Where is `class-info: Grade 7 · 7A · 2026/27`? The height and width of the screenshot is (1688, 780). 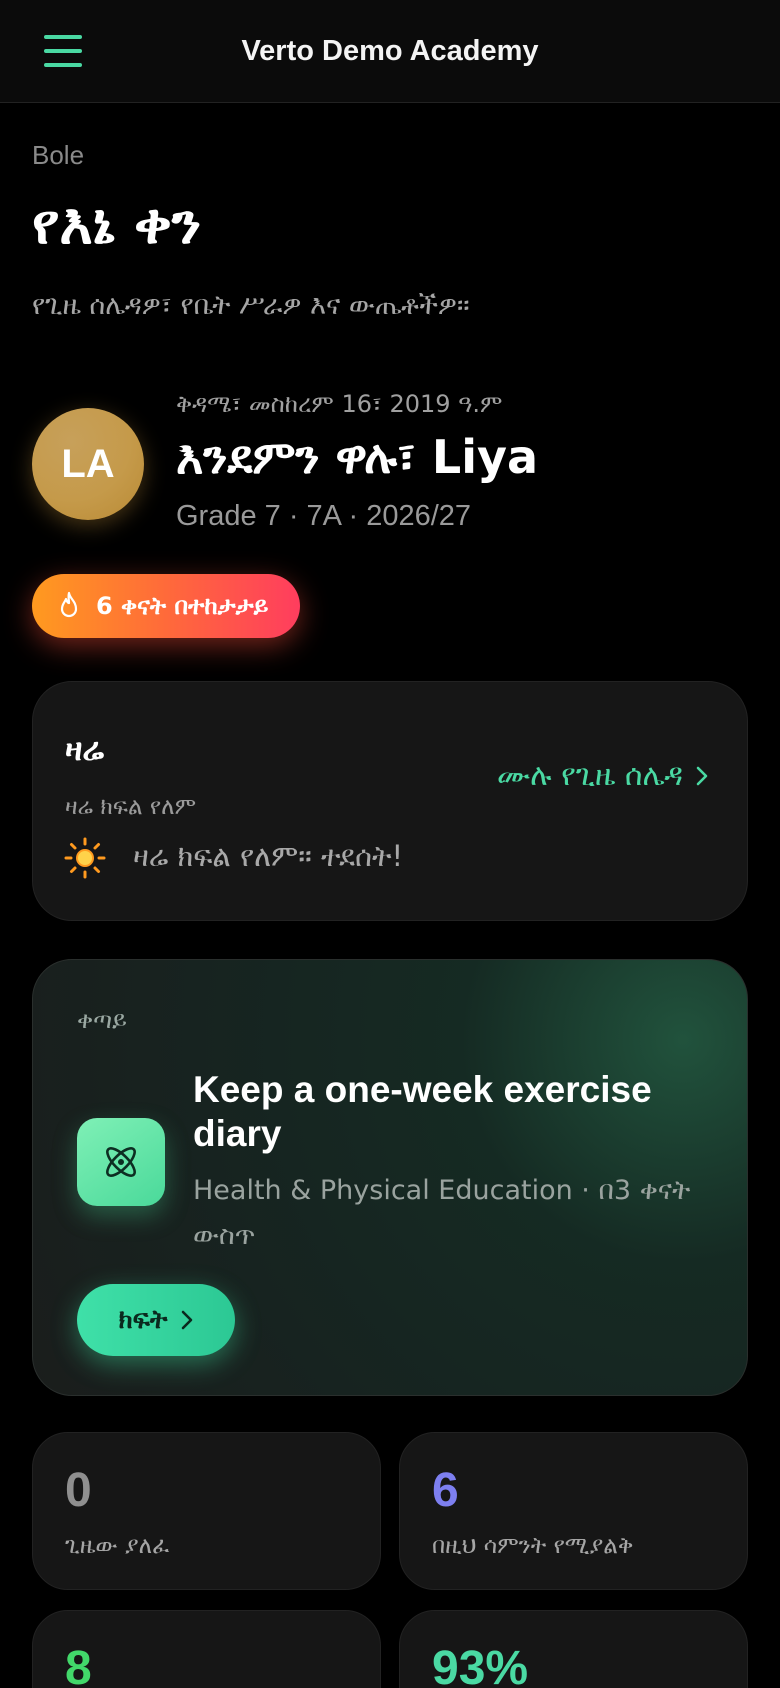 class-info: Grade 7 · 7A · 2026/27 is located at coordinates (324, 516).